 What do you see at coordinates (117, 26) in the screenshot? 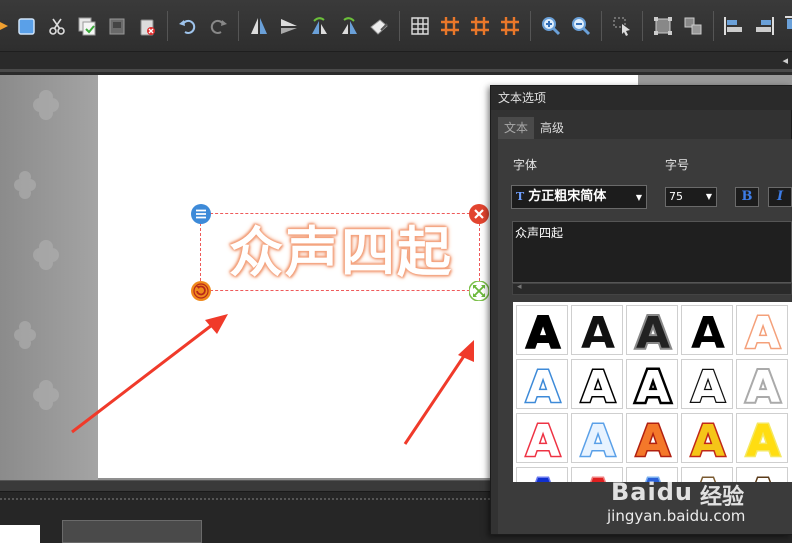
I see `film-icon` at bounding box center [117, 26].